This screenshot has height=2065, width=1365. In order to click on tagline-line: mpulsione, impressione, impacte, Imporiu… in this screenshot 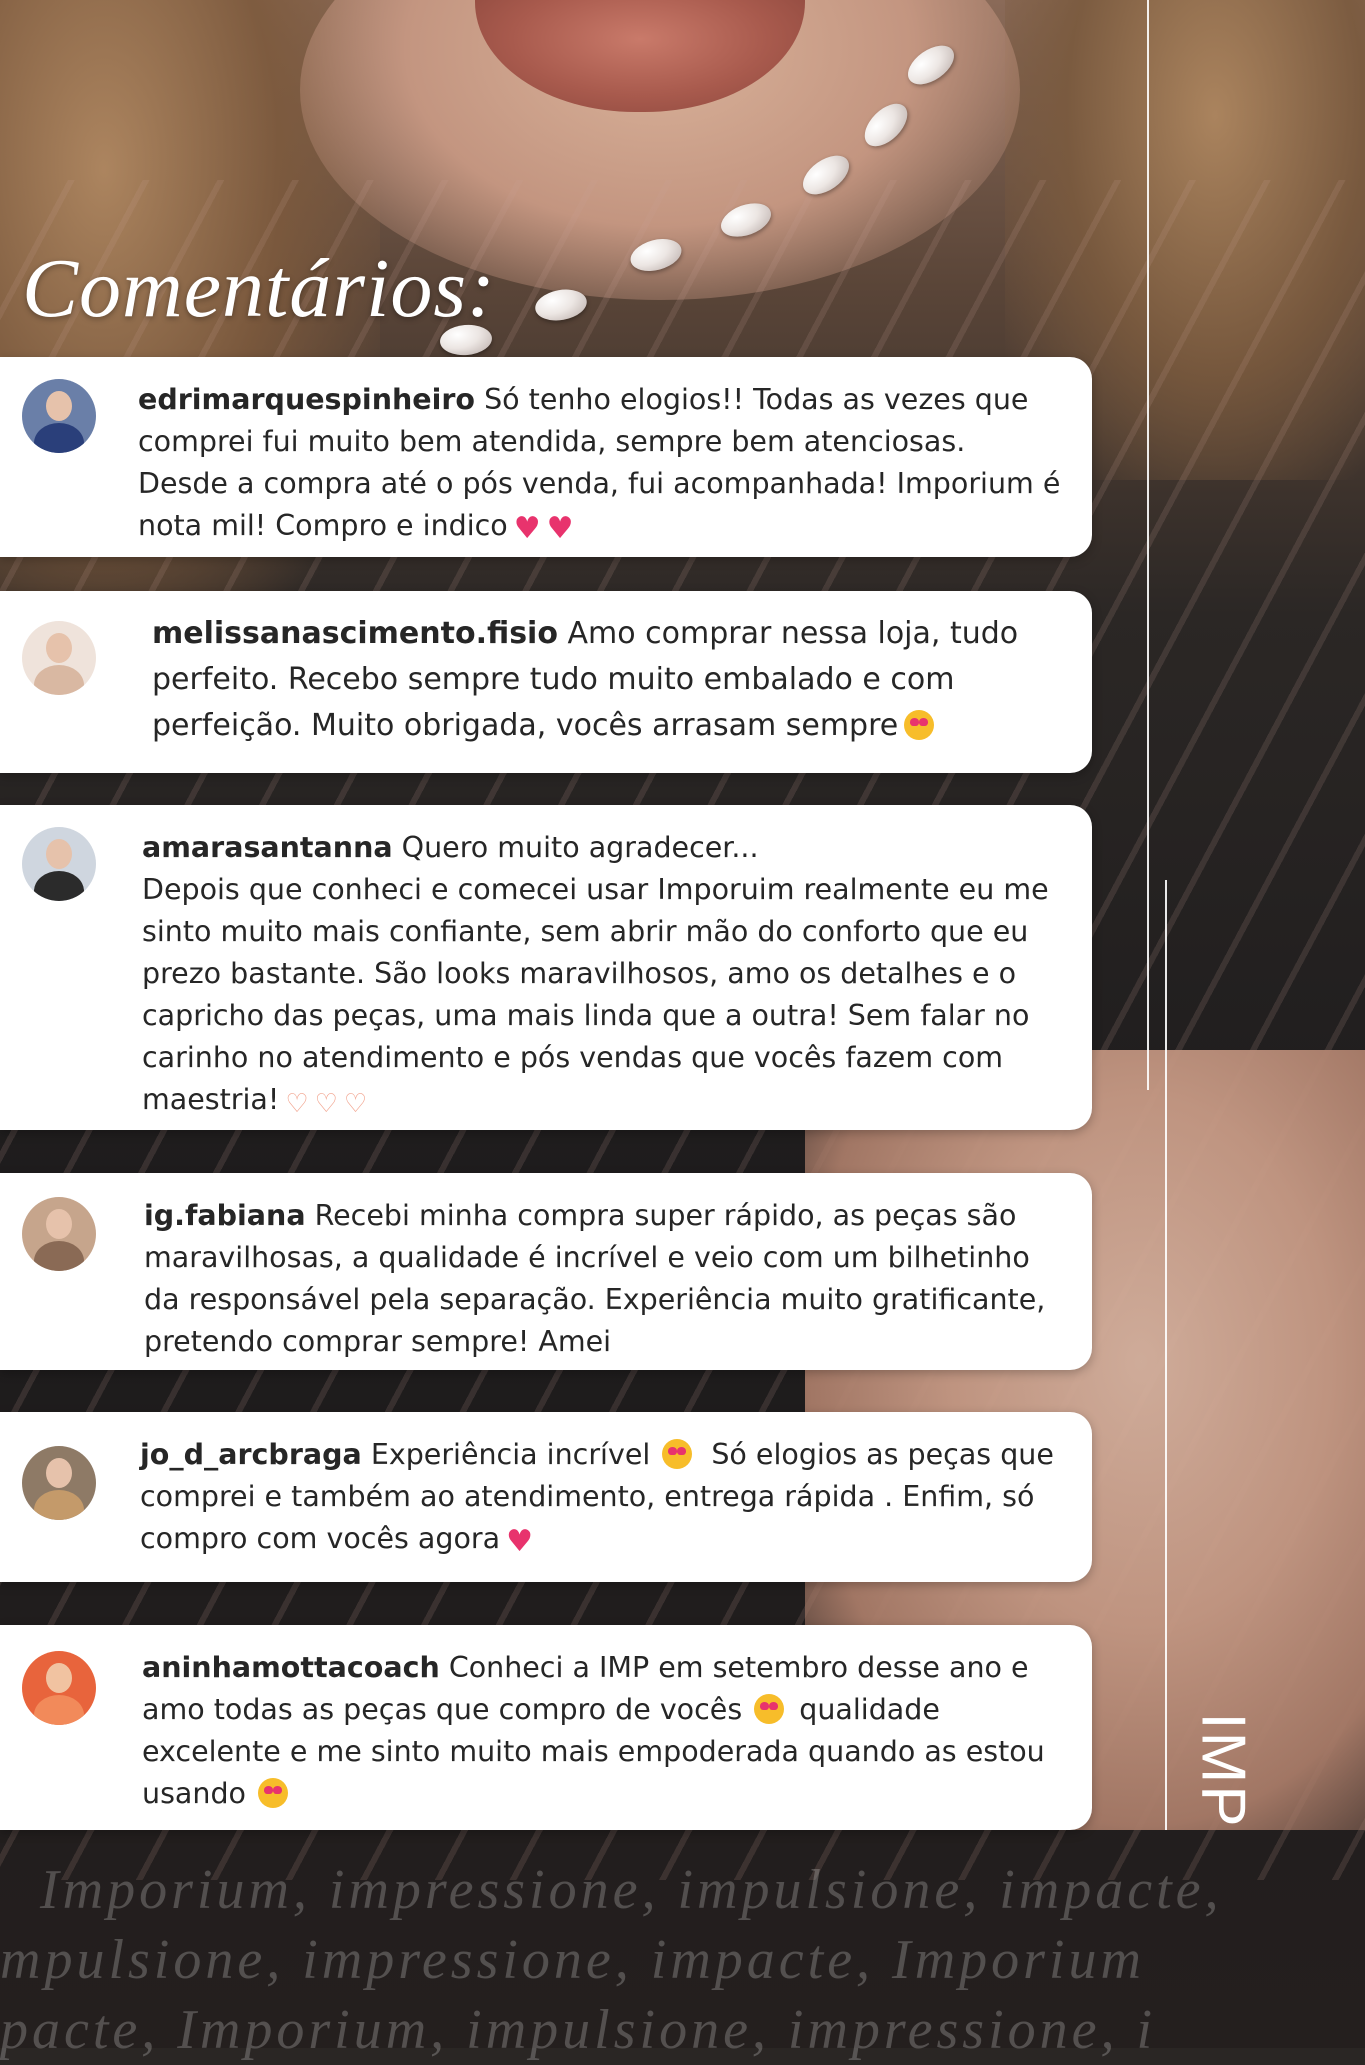, I will do `click(572, 1960)`.